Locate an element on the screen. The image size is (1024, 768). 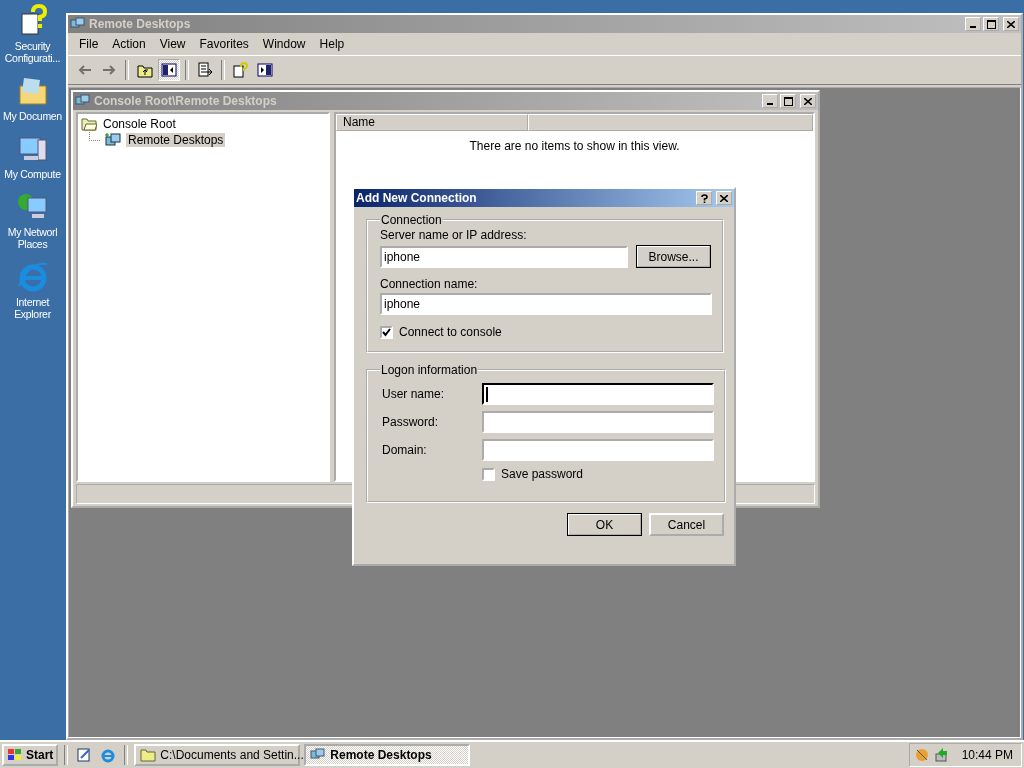
connection-name-field: iphone is located at coordinates (546, 304).